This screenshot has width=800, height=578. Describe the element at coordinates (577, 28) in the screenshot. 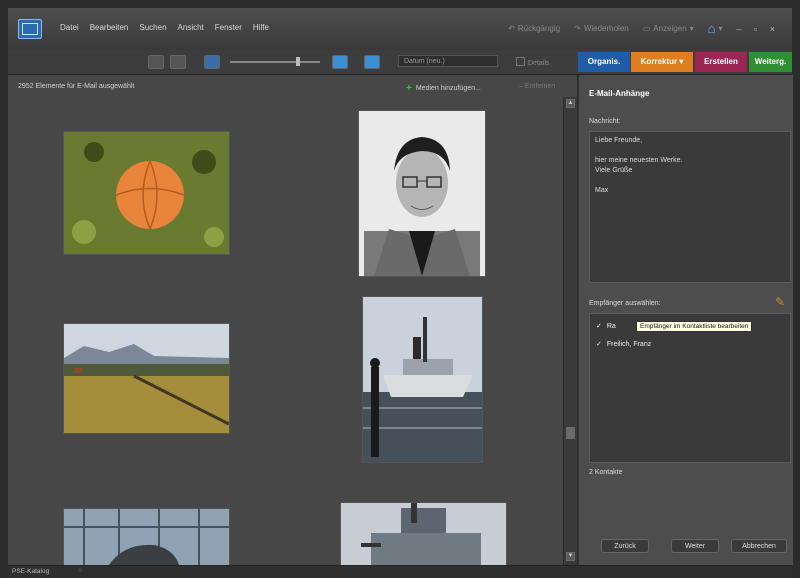

I see `redo-icon: ↷` at that location.